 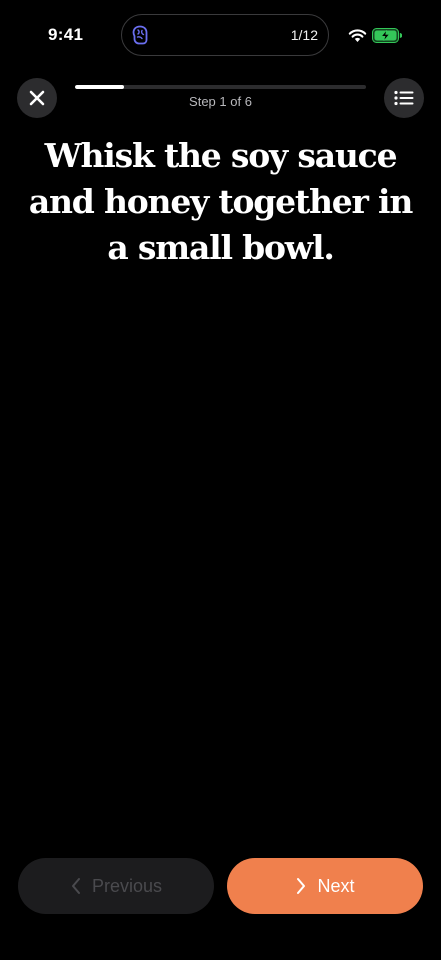 I want to click on dynamic-island: 1/12, so click(x=225, y=35).